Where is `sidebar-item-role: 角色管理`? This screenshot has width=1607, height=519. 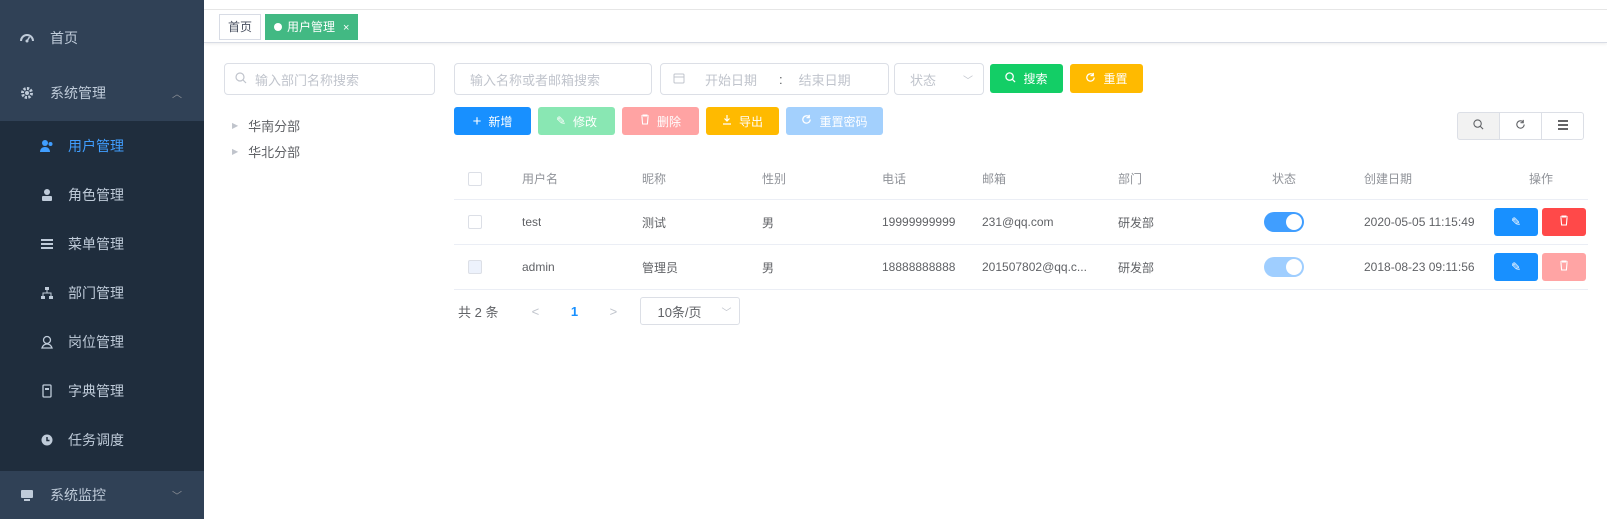
sidebar-item-role: 角色管理 is located at coordinates (102, 195).